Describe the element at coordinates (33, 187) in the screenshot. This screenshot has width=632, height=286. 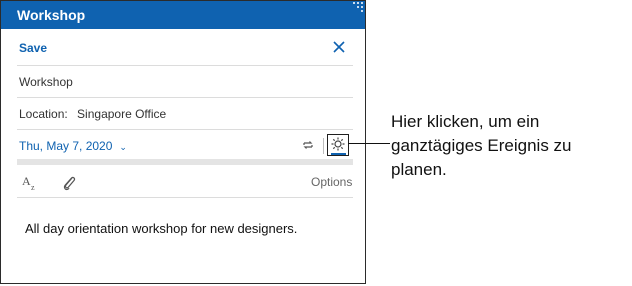
I see `svg-text: z` at that location.